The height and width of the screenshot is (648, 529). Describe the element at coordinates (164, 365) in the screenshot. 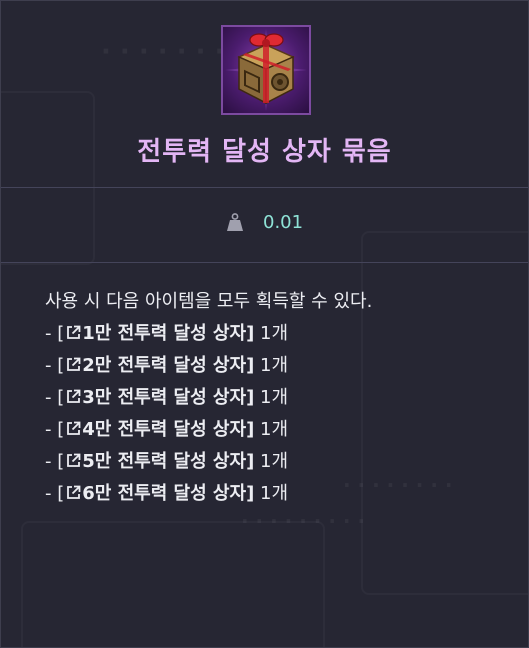

I see `item-link-label: 2만 전투력 달성 상자` at that location.